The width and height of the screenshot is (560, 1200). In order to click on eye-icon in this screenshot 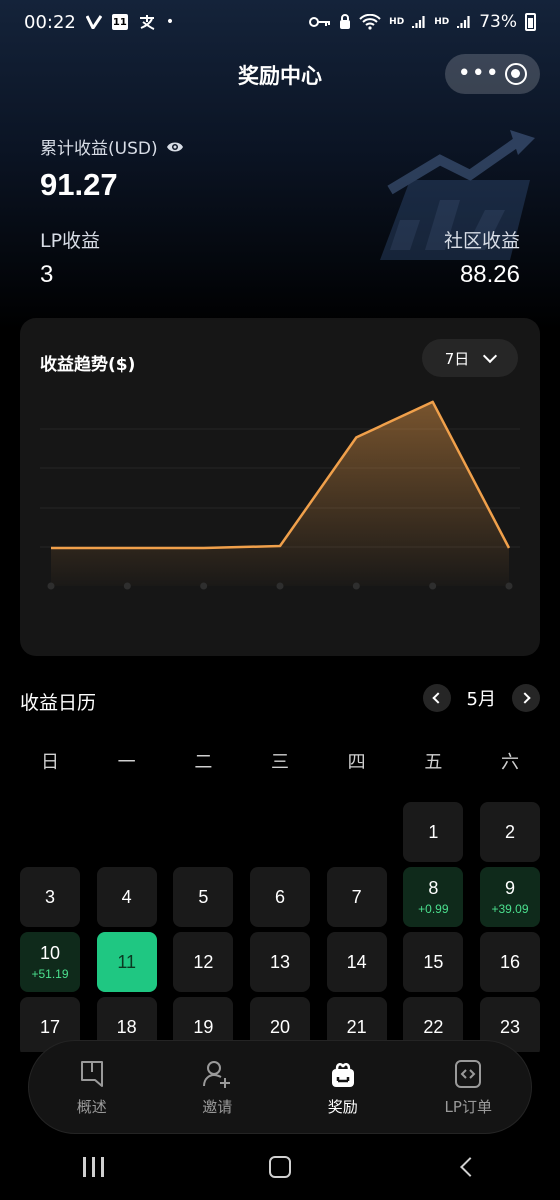, I will do `click(175, 147)`.